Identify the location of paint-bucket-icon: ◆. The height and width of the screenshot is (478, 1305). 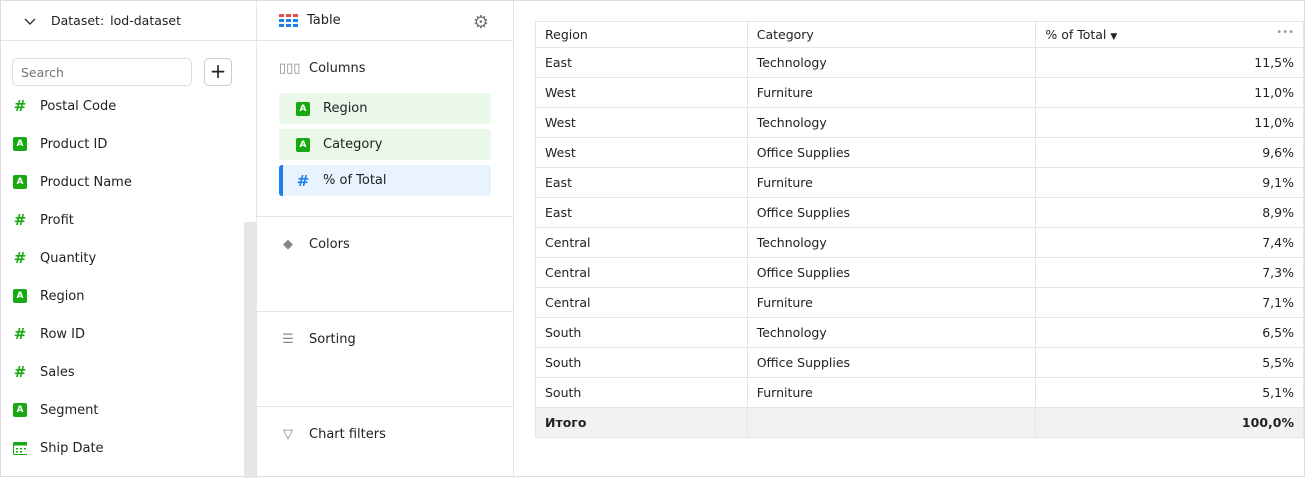
(288, 244).